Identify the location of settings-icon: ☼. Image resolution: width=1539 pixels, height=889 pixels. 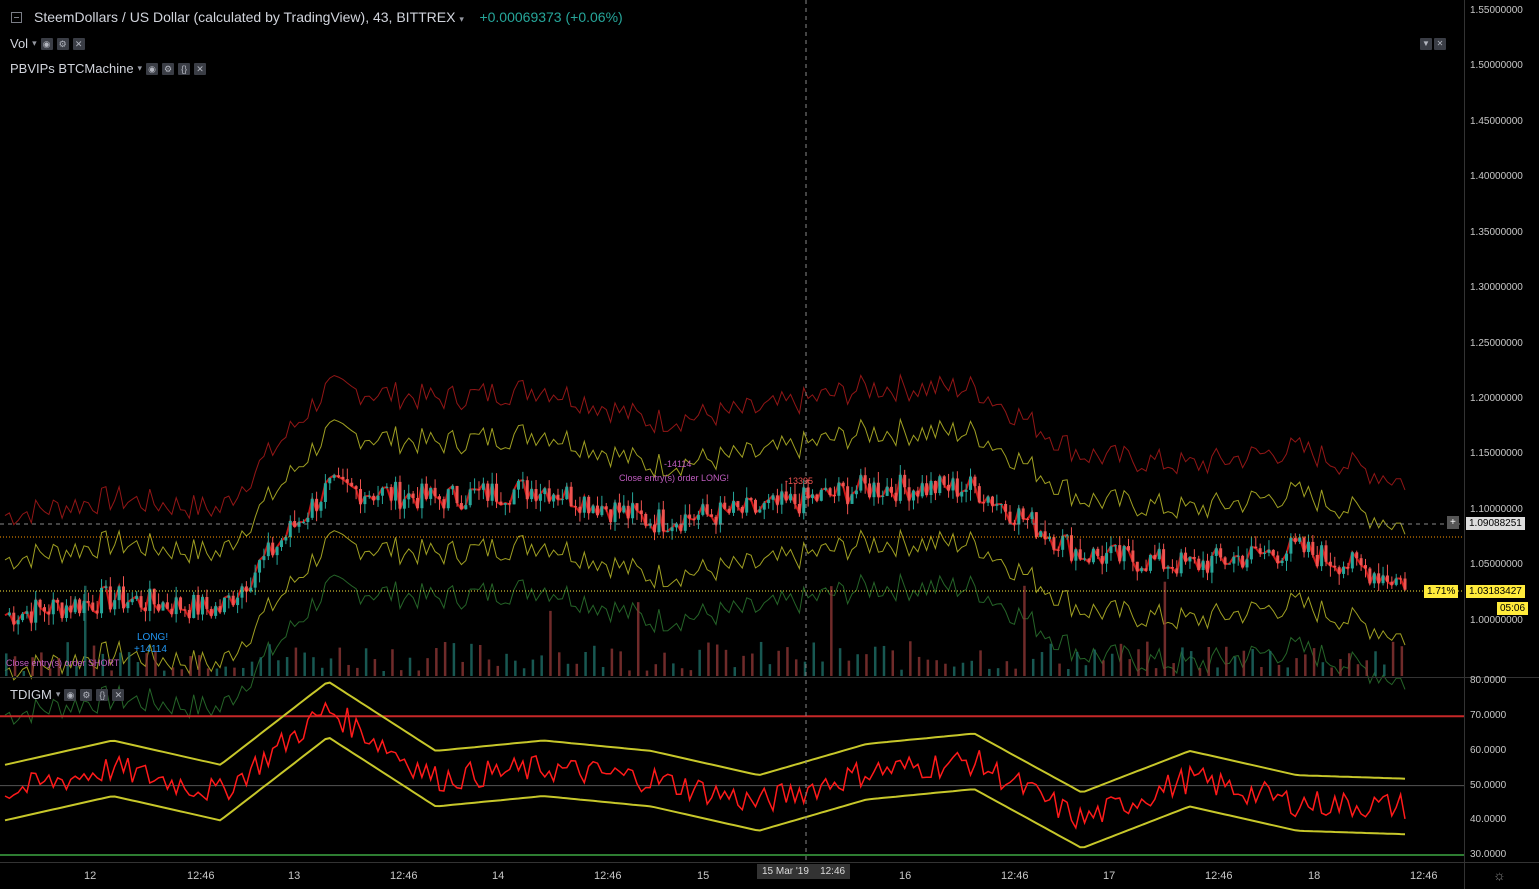
(1499, 875).